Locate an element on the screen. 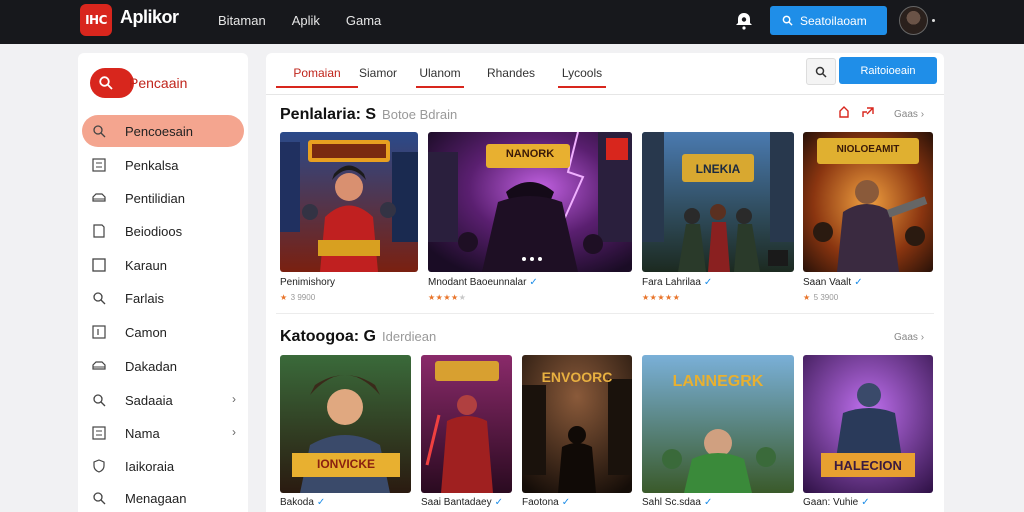 Image resolution: width=1024 pixels, height=512 pixels. game-title-text: Mnodant Baoeunnalar is located at coordinates (477, 282).